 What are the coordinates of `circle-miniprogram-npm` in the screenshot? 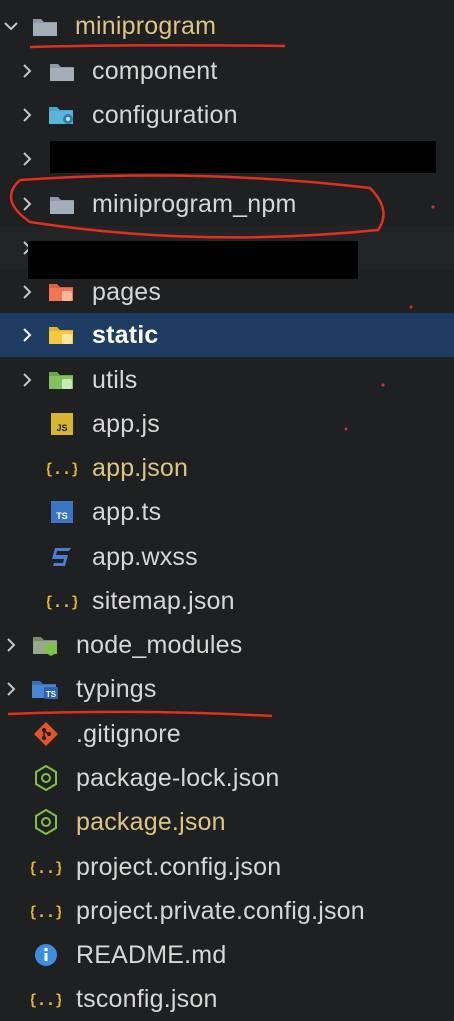 It's located at (197, 206).